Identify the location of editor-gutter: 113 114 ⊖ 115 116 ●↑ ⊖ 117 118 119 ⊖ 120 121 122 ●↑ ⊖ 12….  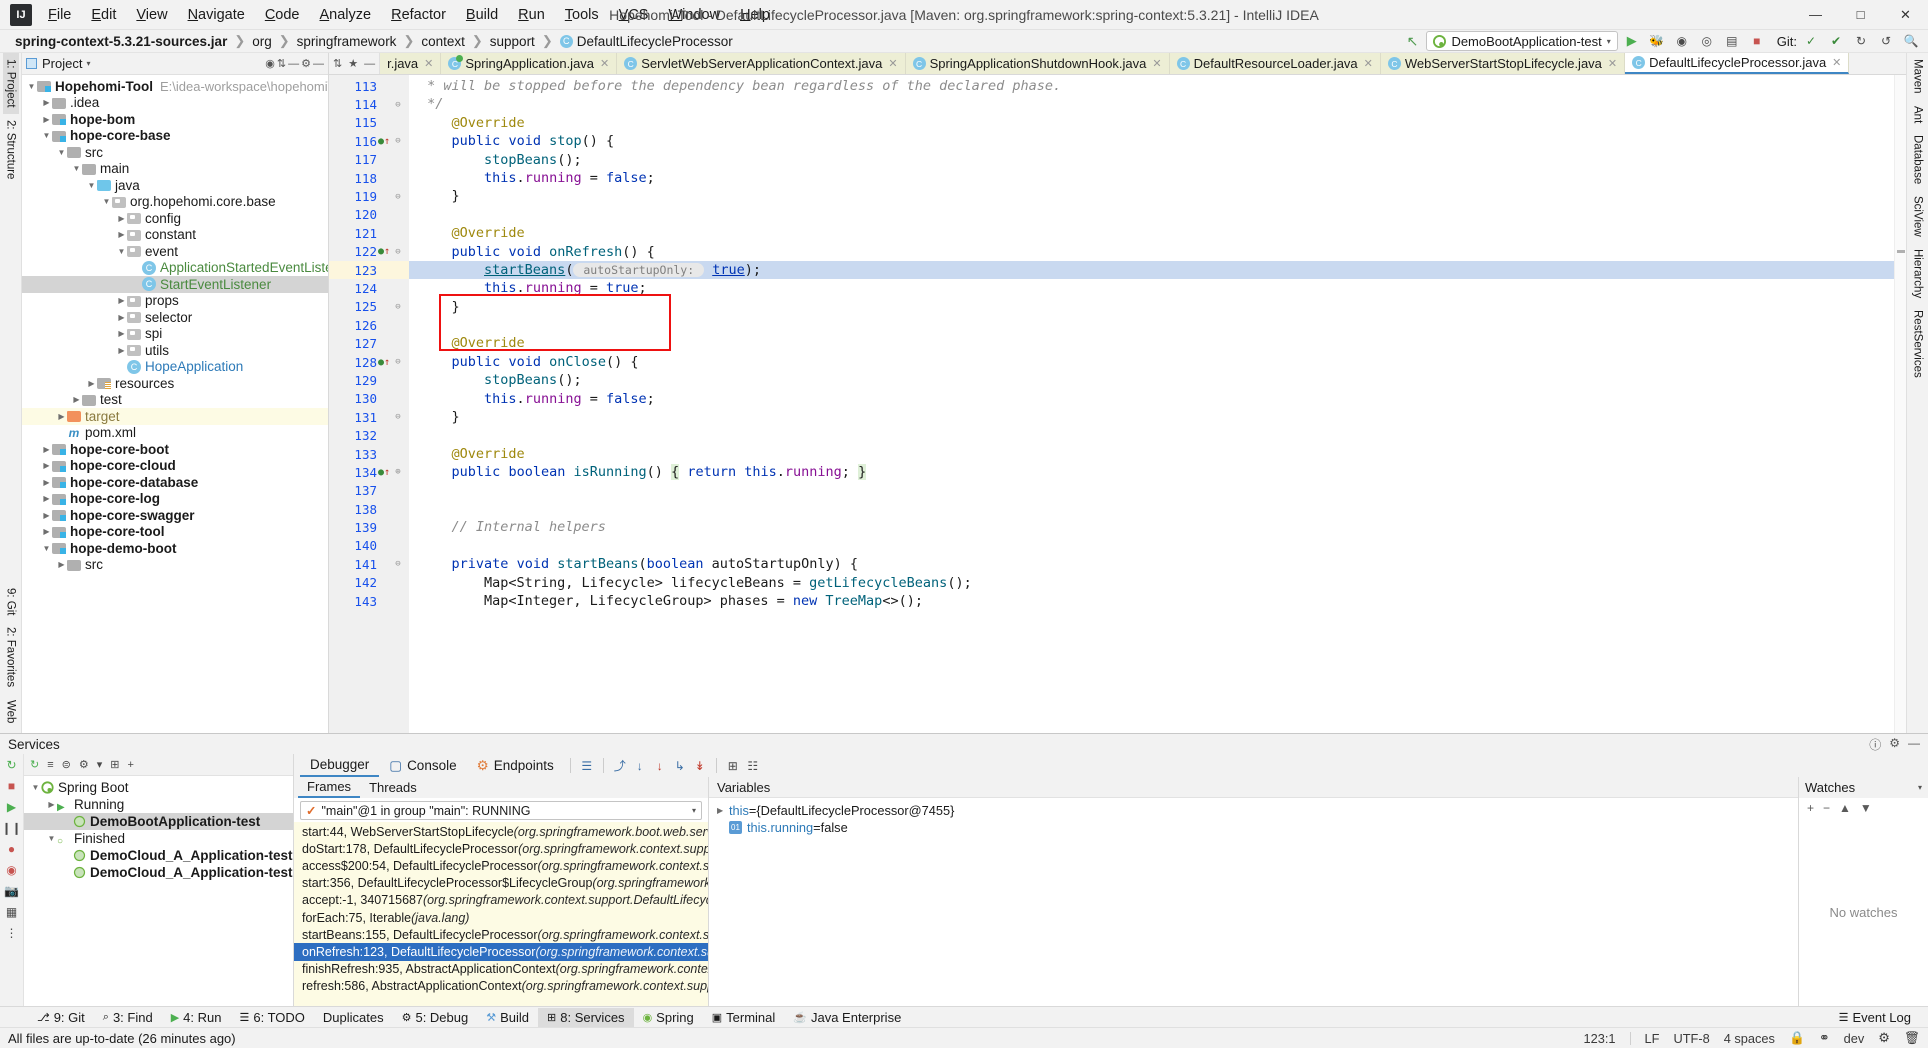
(369, 404).